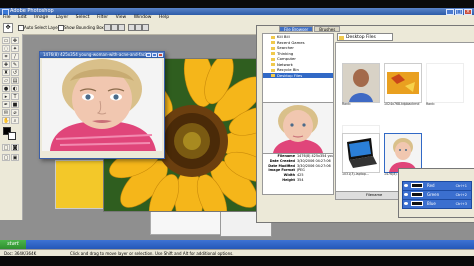  Describe the element at coordinates (41, 17) in the screenshot. I see `menu-image: Image` at that location.